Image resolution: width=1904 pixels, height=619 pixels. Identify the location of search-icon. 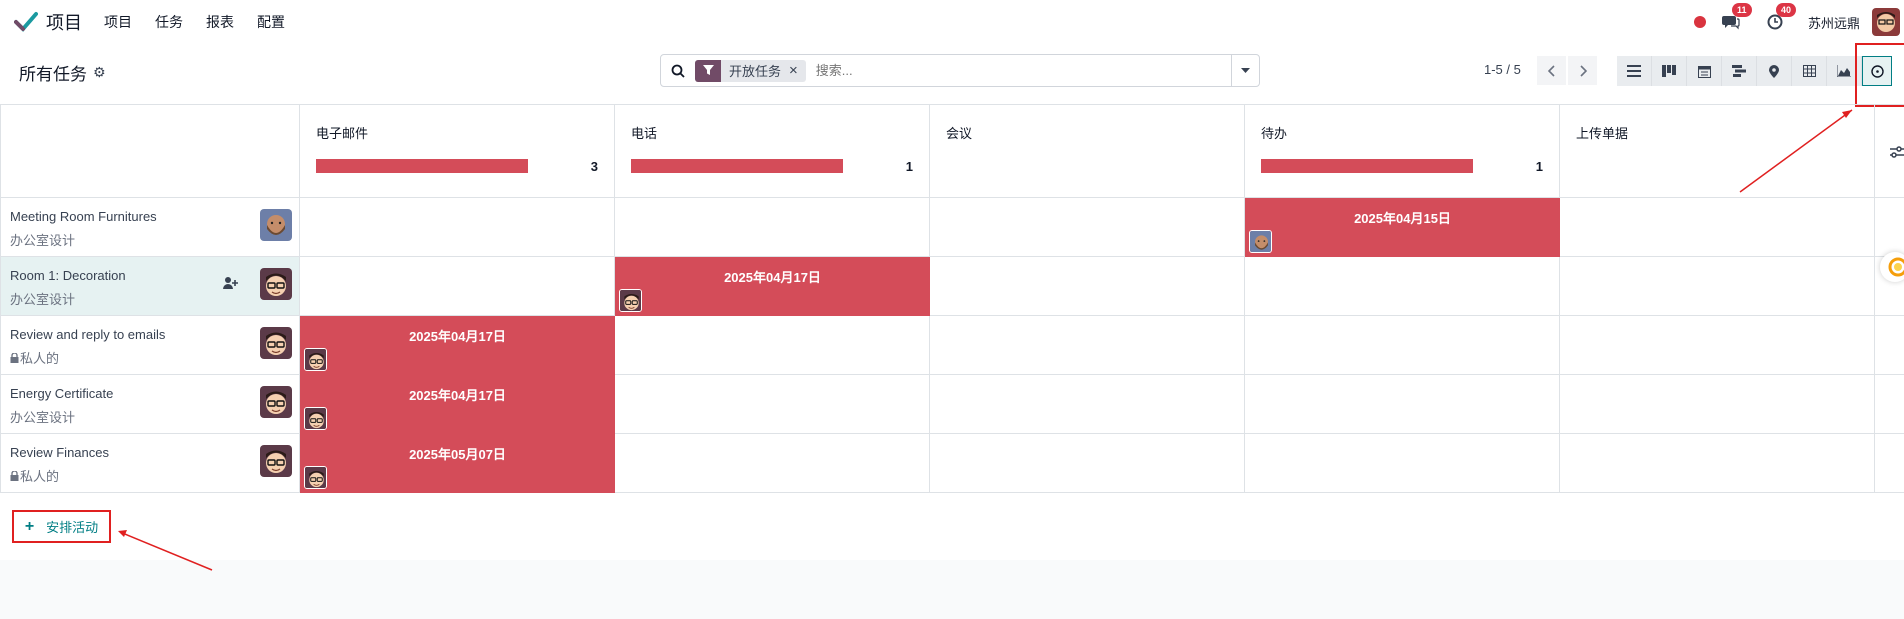
(678, 71).